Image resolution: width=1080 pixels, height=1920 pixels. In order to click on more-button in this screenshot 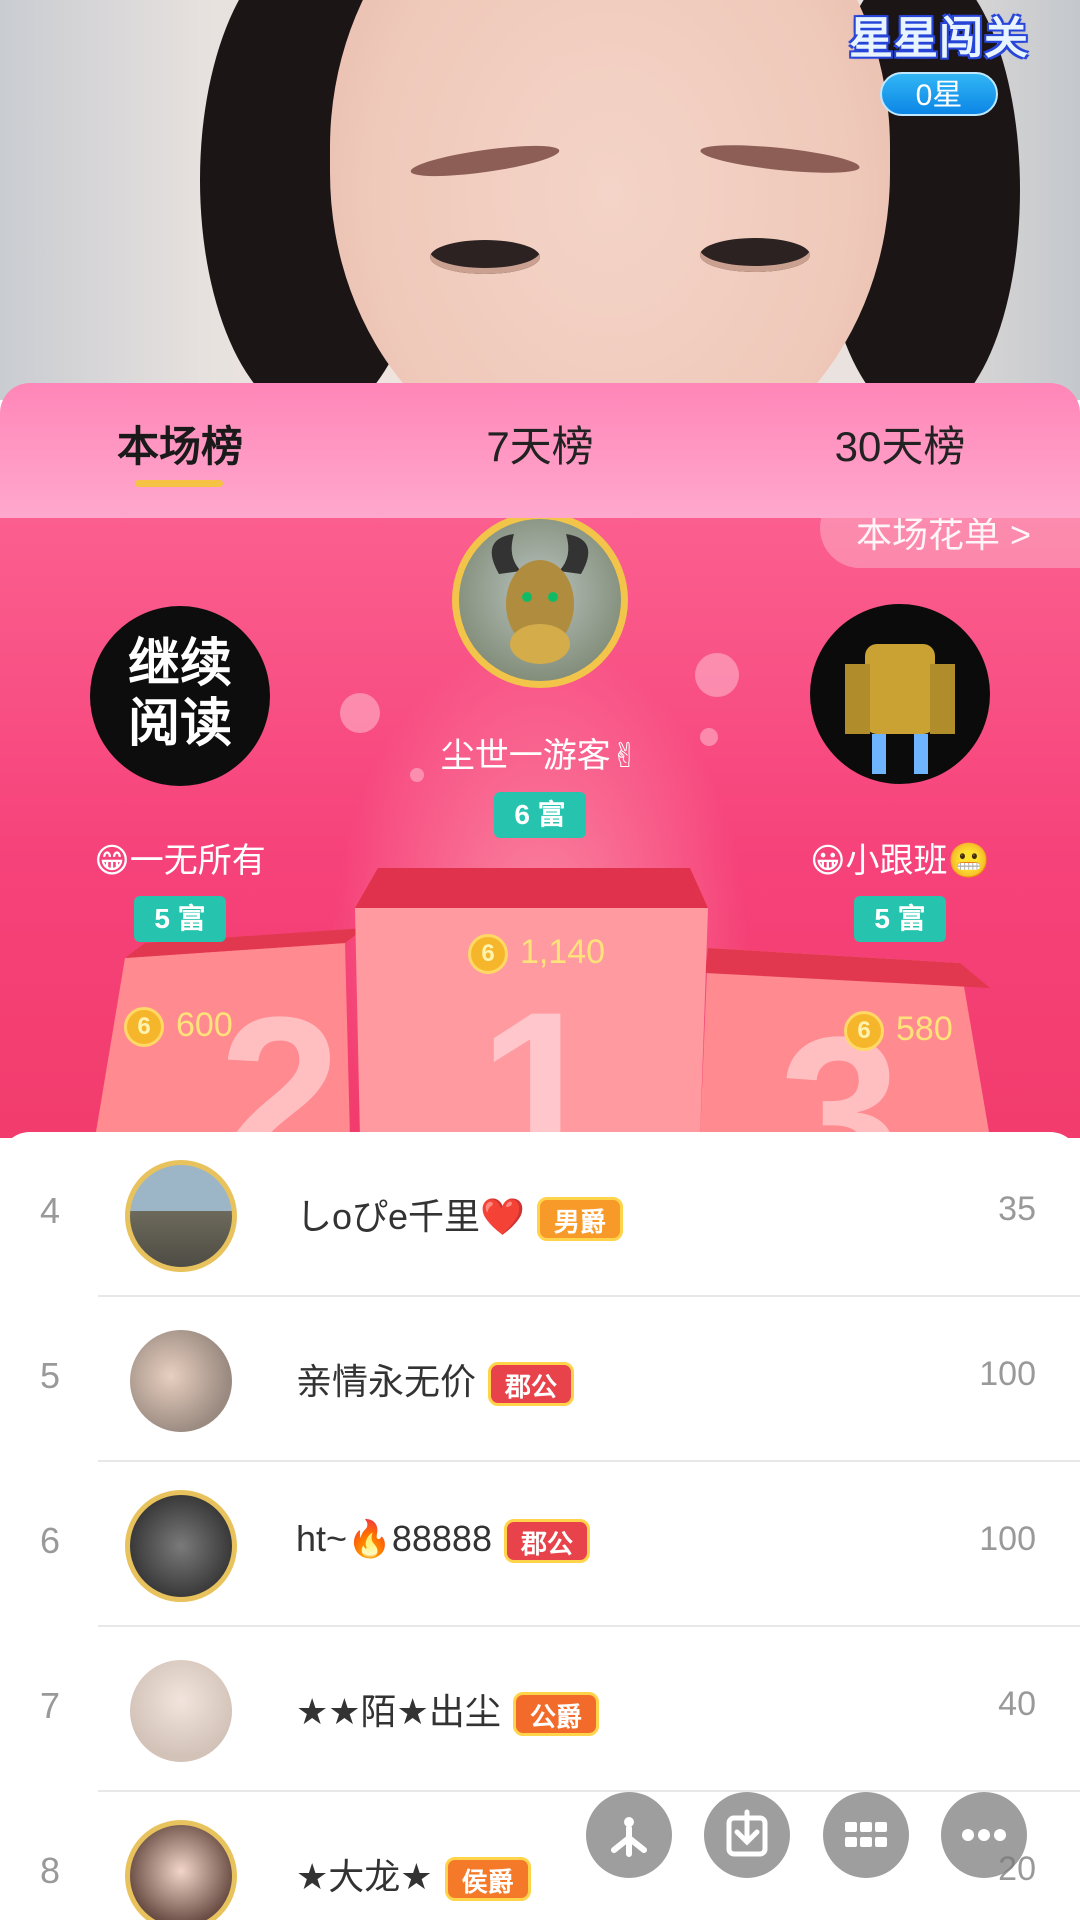, I will do `click(984, 1835)`.